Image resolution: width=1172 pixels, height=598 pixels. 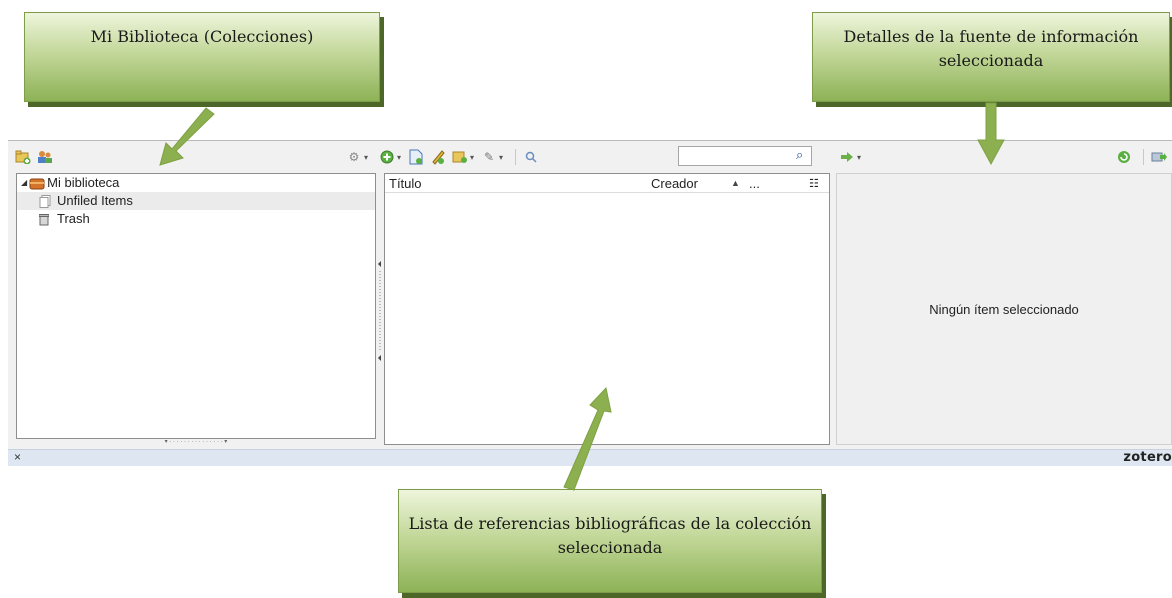 I want to click on collections-toolbar: ⚙ ▾, so click(x=194, y=157).